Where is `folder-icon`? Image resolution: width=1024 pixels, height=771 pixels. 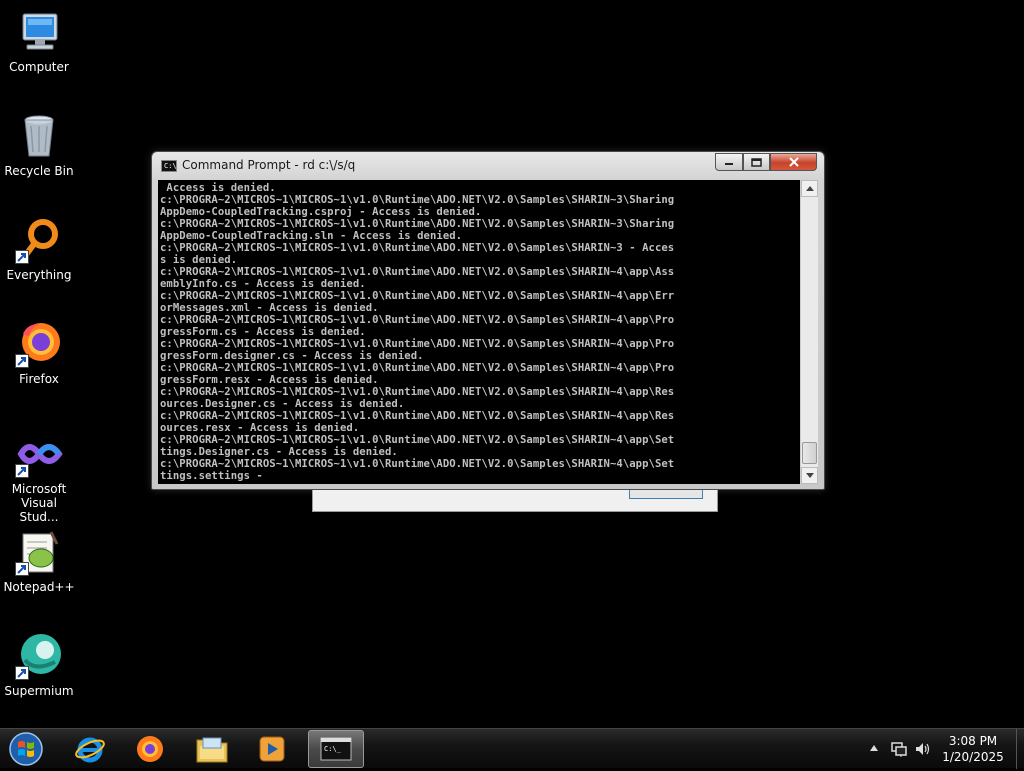
folder-icon is located at coordinates (212, 750).